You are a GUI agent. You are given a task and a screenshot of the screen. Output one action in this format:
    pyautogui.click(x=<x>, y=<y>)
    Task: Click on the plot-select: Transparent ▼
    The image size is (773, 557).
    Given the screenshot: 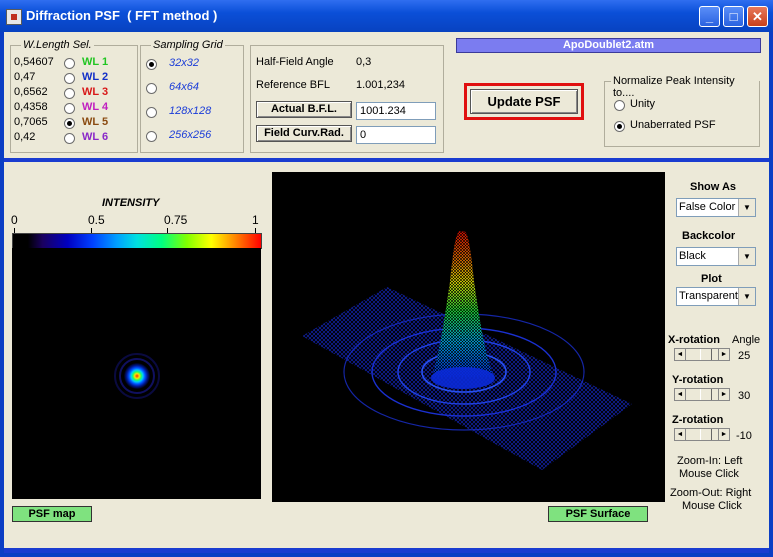 What is the action you would take?
    pyautogui.click(x=716, y=296)
    